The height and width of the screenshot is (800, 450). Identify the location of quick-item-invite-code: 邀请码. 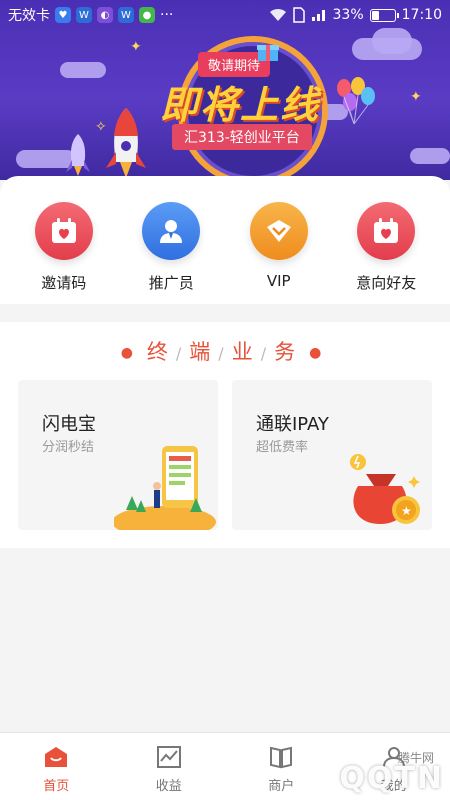
(64, 240).